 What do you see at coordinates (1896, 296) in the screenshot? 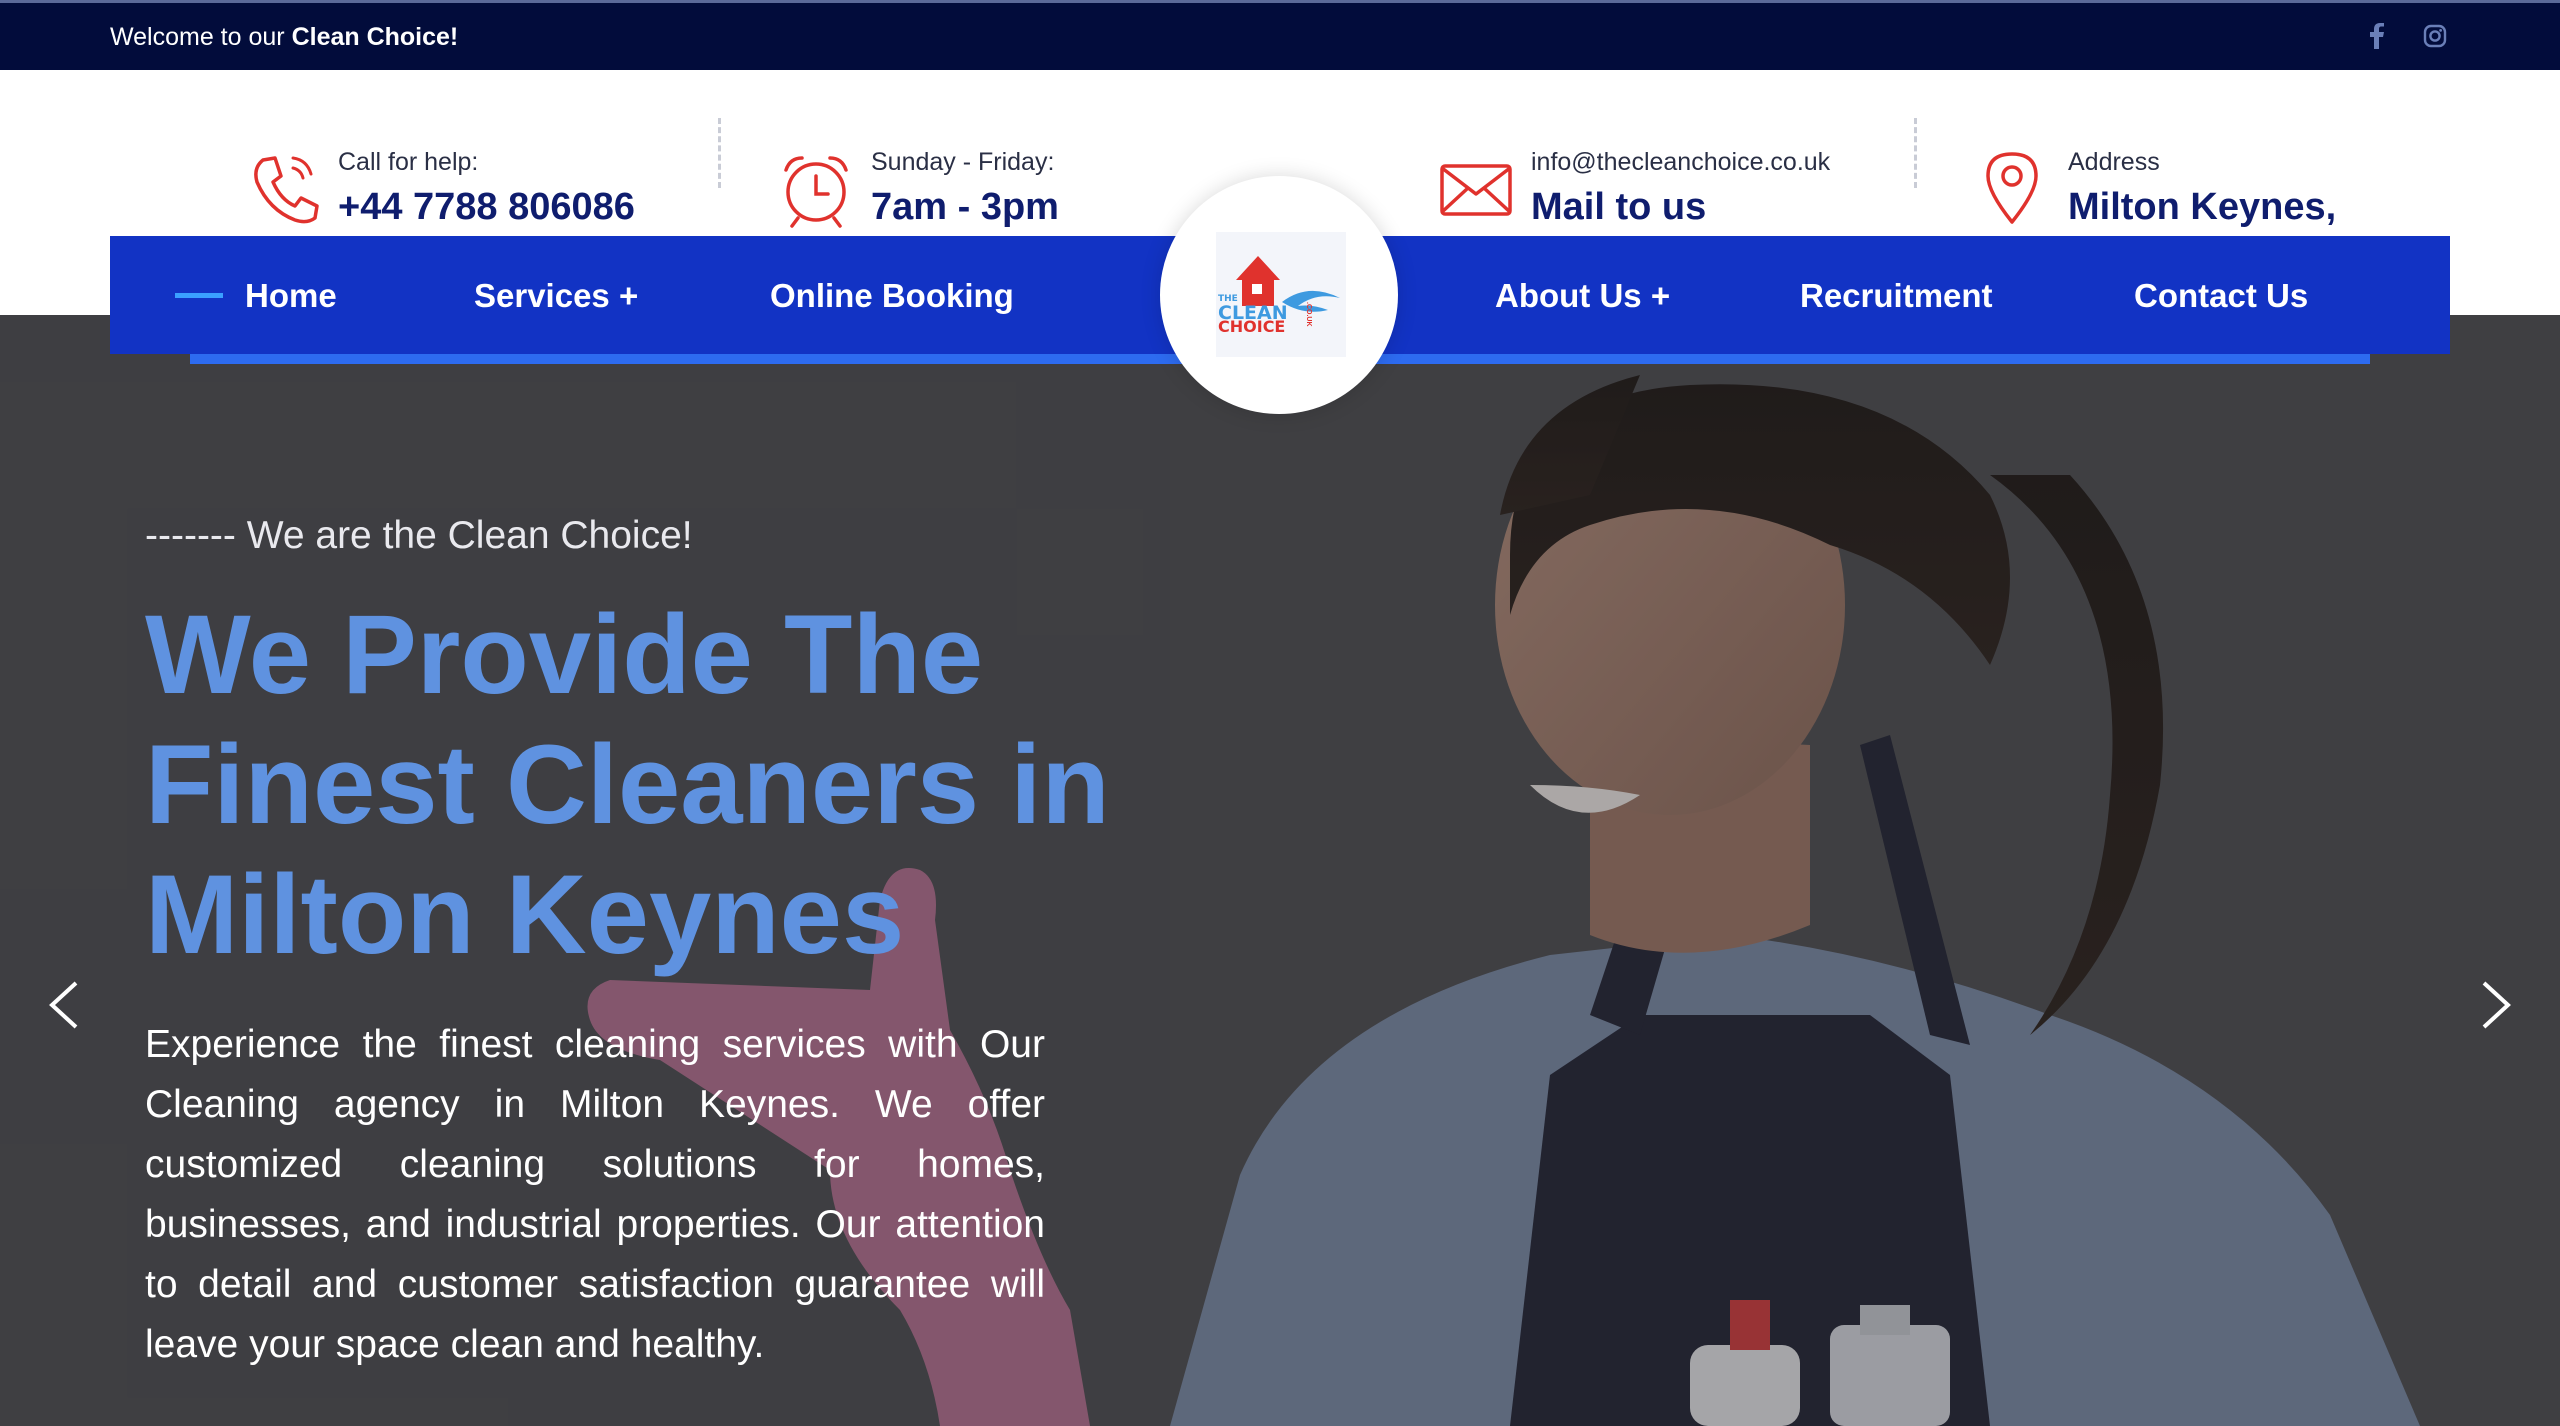
I see `nav-recruitment: Recruitment` at bounding box center [1896, 296].